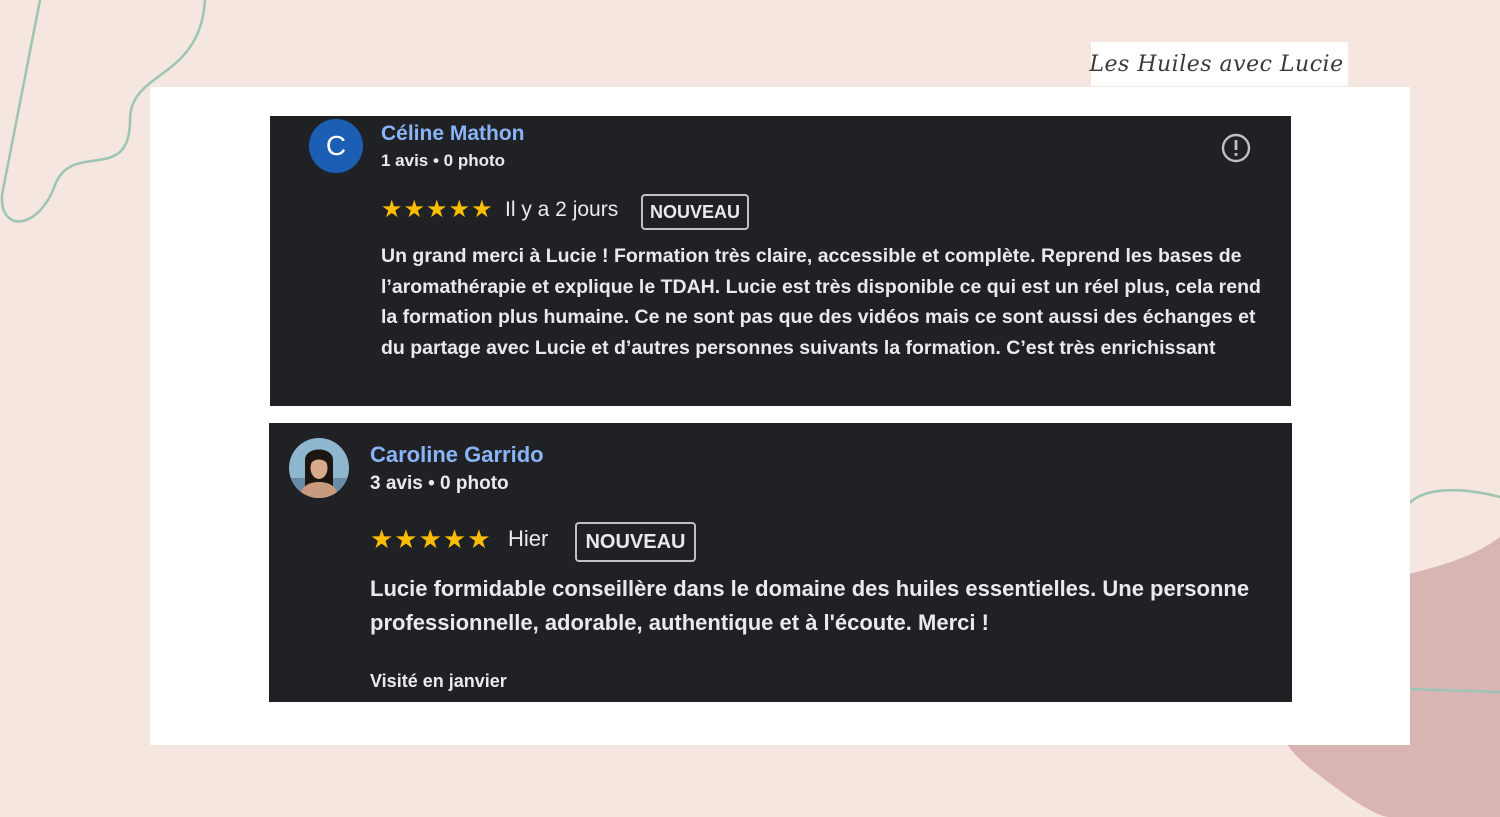 This screenshot has width=1500, height=817. I want to click on avatar: C, so click(336, 146).